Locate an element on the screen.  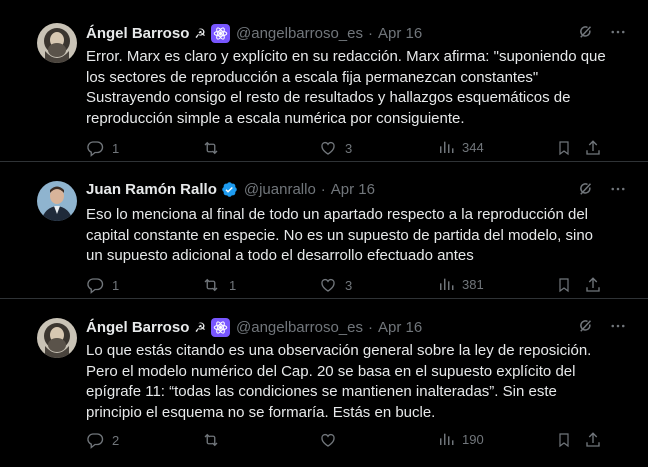
reply-button: 2 is located at coordinates (102, 440).